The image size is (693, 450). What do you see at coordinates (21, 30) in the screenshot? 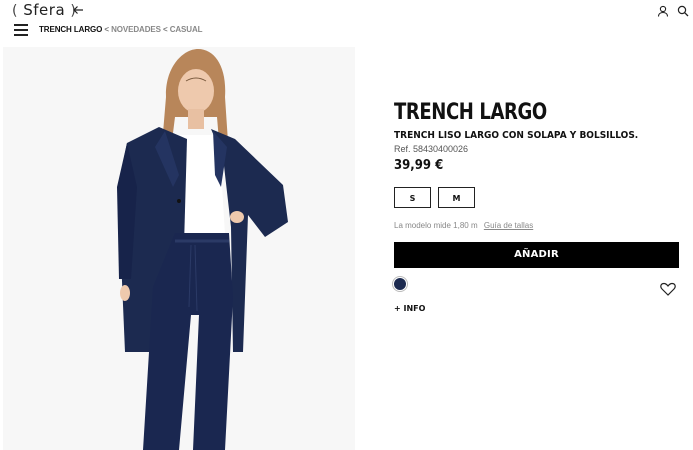
I see `hamburger-icon` at bounding box center [21, 30].